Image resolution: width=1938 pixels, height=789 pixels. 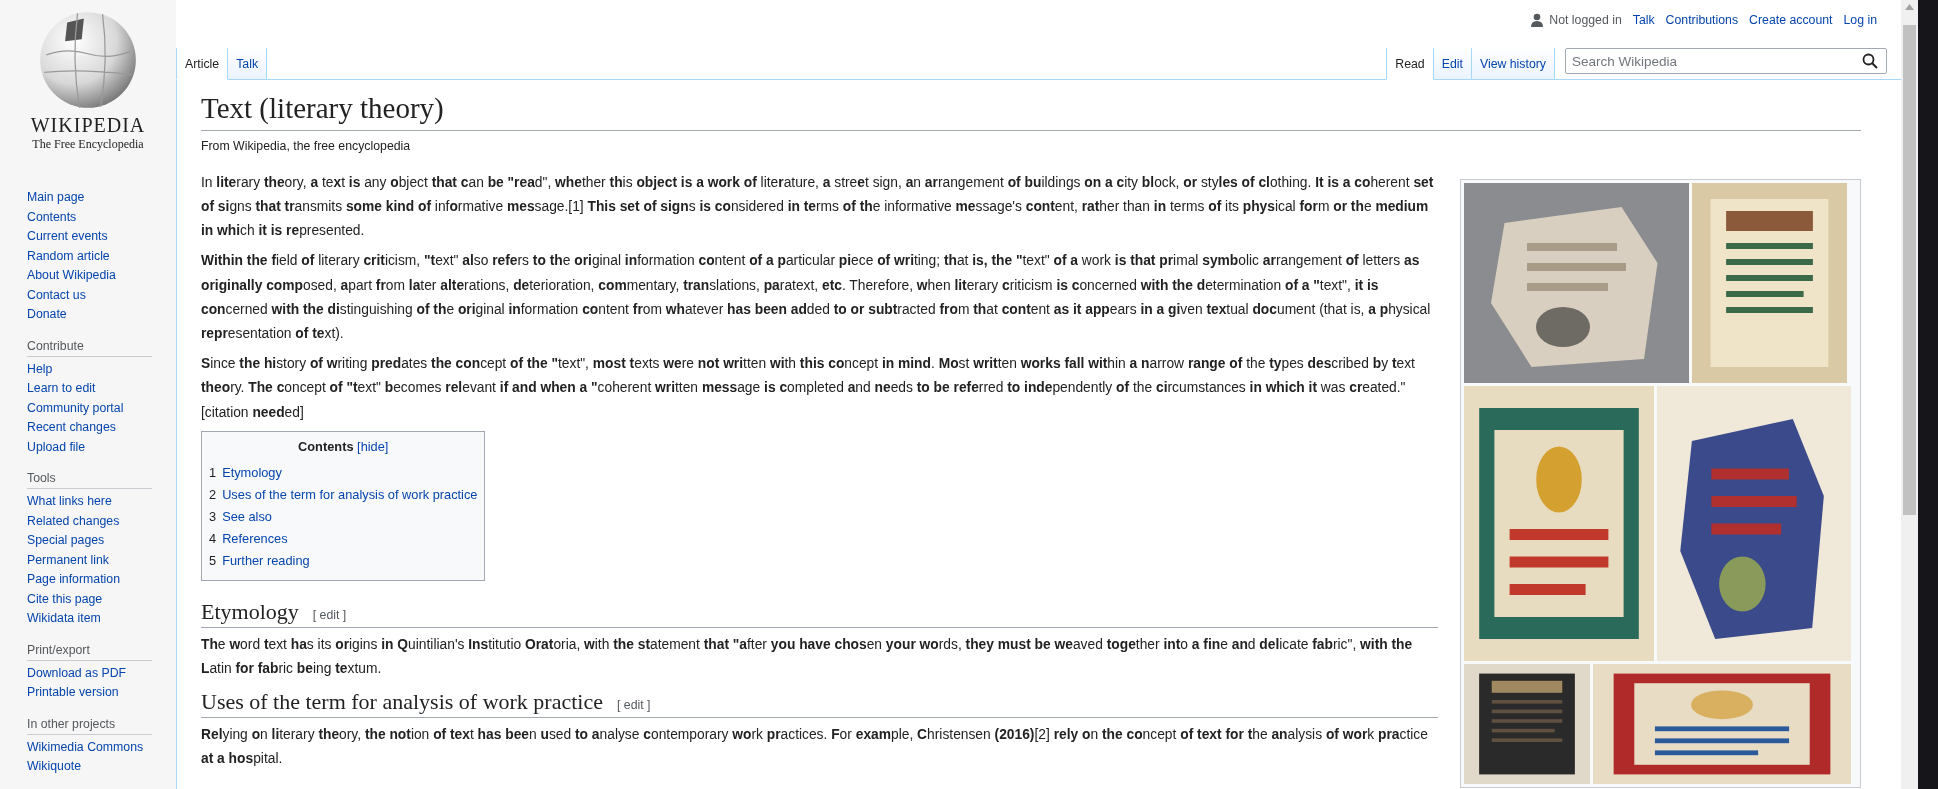 What do you see at coordinates (202, 64) in the screenshot?
I see `namespace-tab: Article` at bounding box center [202, 64].